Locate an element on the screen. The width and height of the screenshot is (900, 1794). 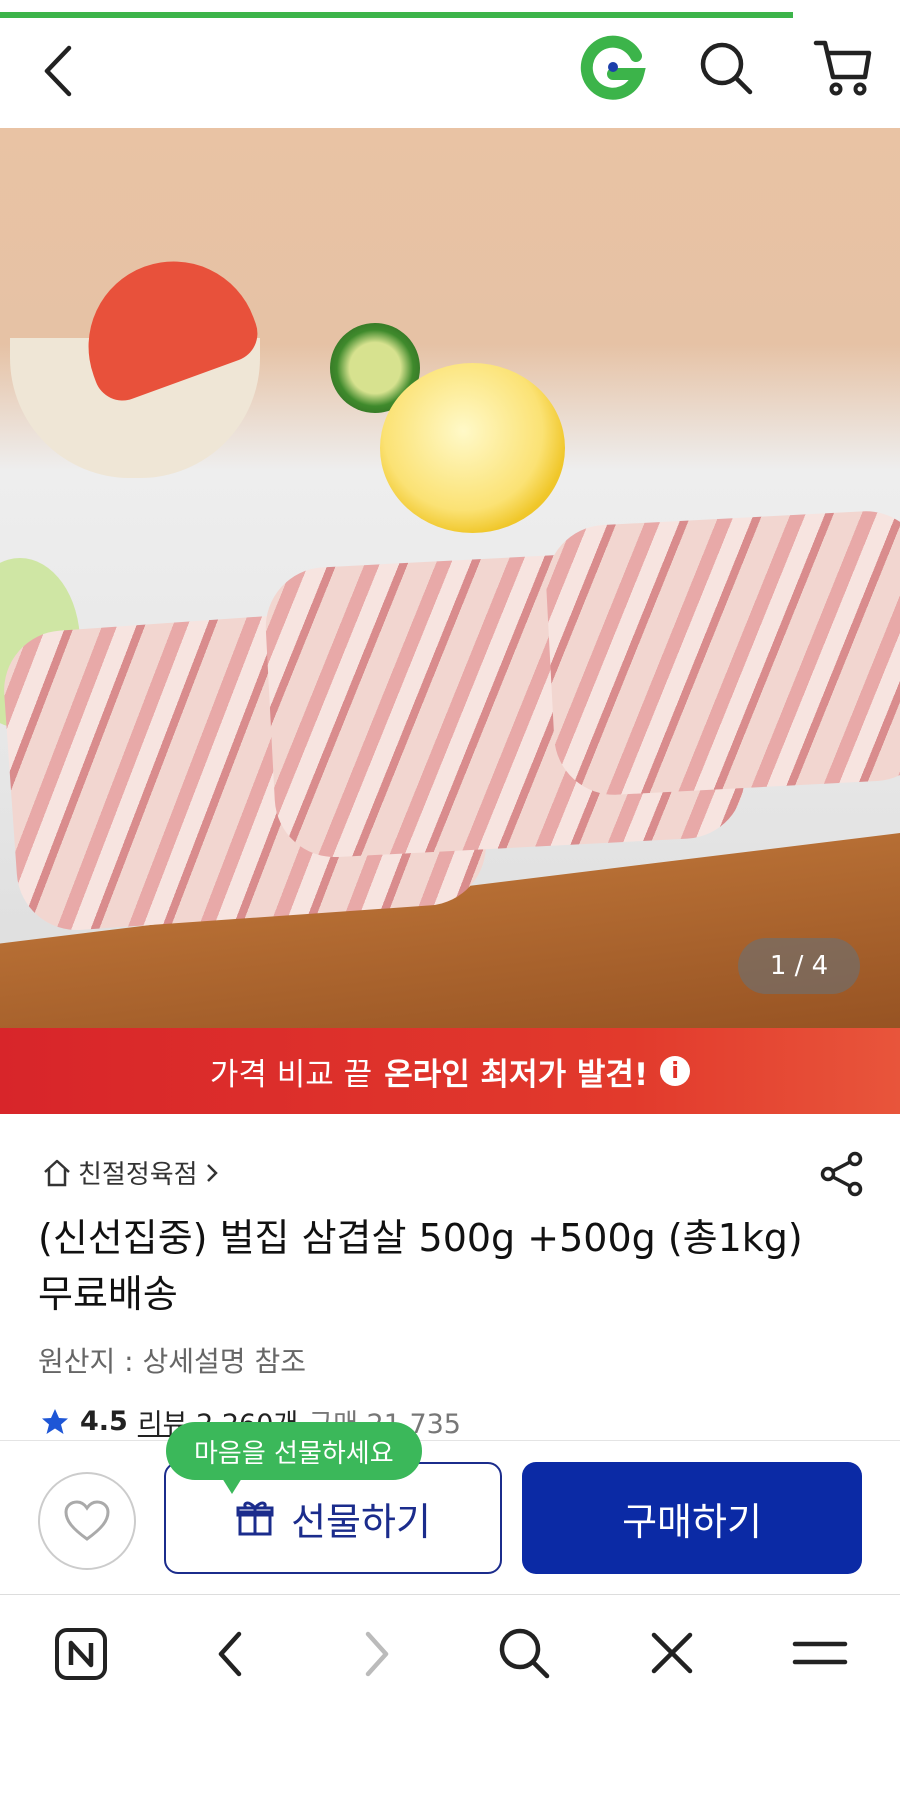
heart-icon is located at coordinates (87, 1520).